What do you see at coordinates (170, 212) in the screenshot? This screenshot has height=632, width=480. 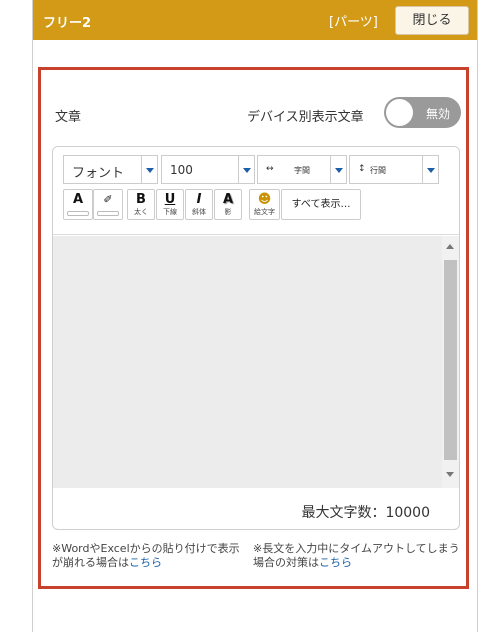 I see `underline-label: 下線` at bounding box center [170, 212].